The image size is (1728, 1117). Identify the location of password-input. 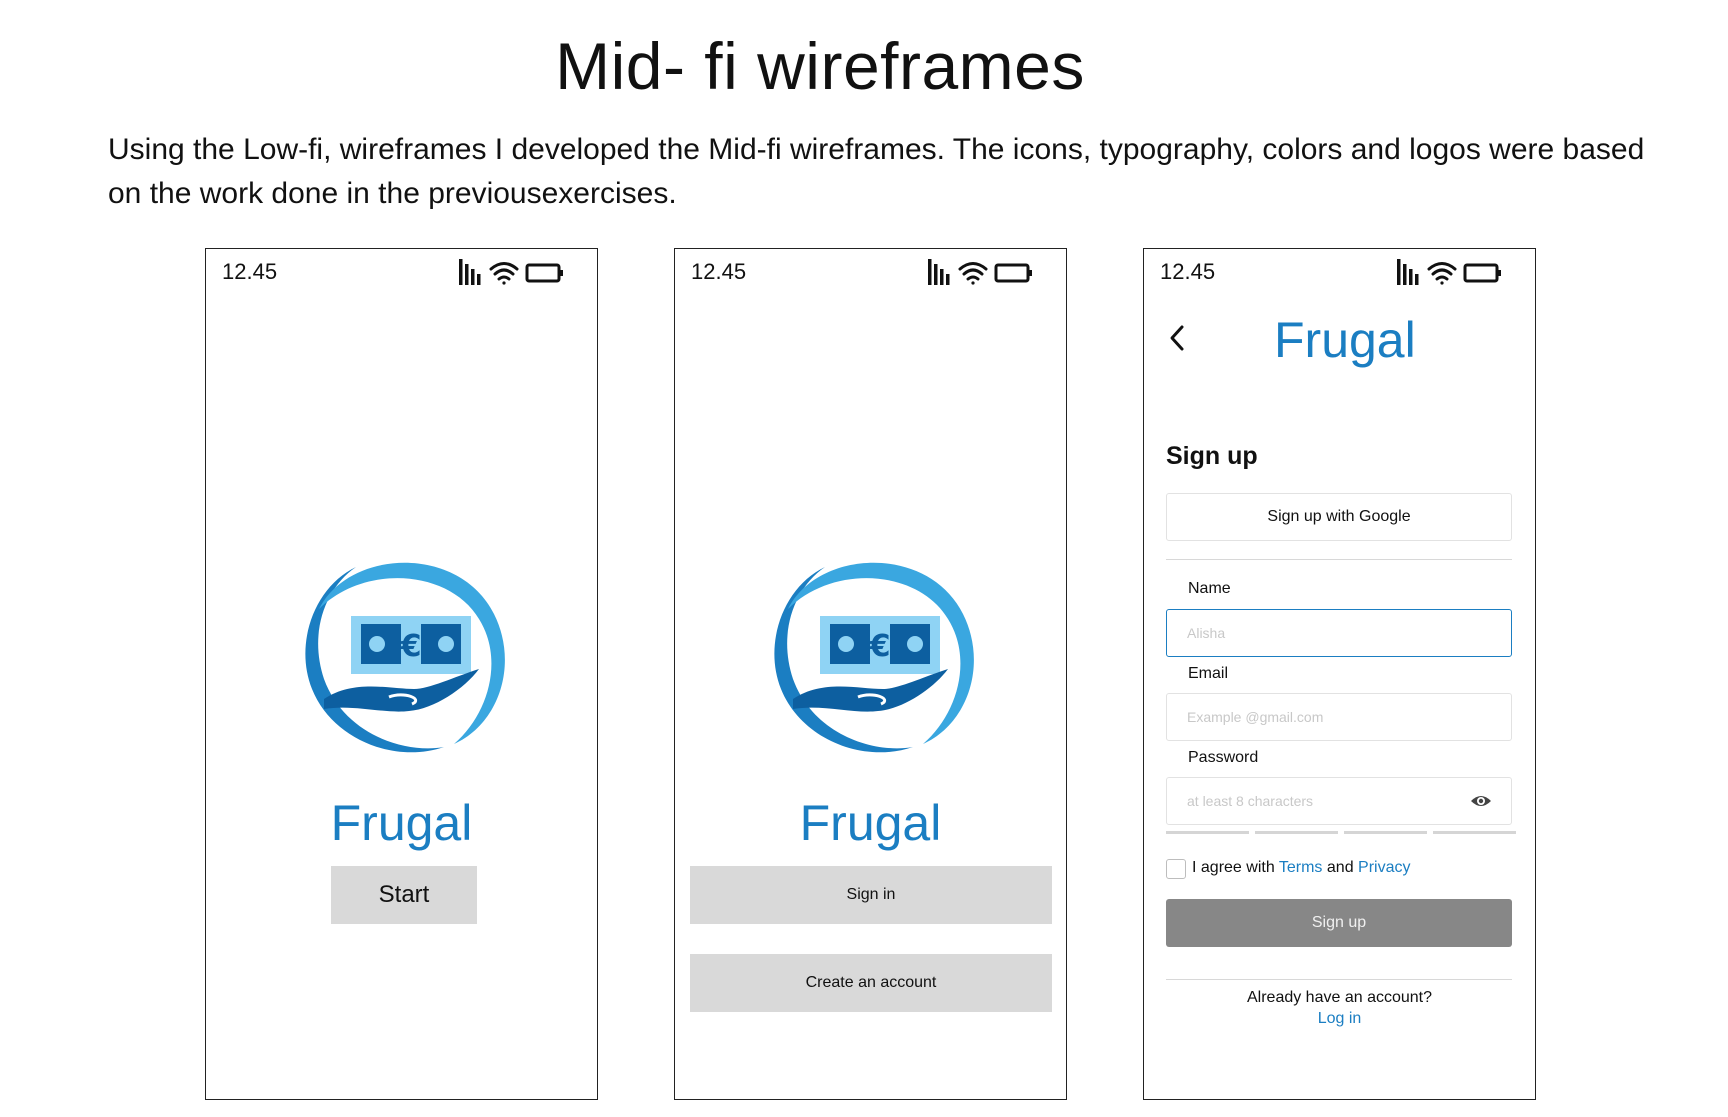
(1339, 801).